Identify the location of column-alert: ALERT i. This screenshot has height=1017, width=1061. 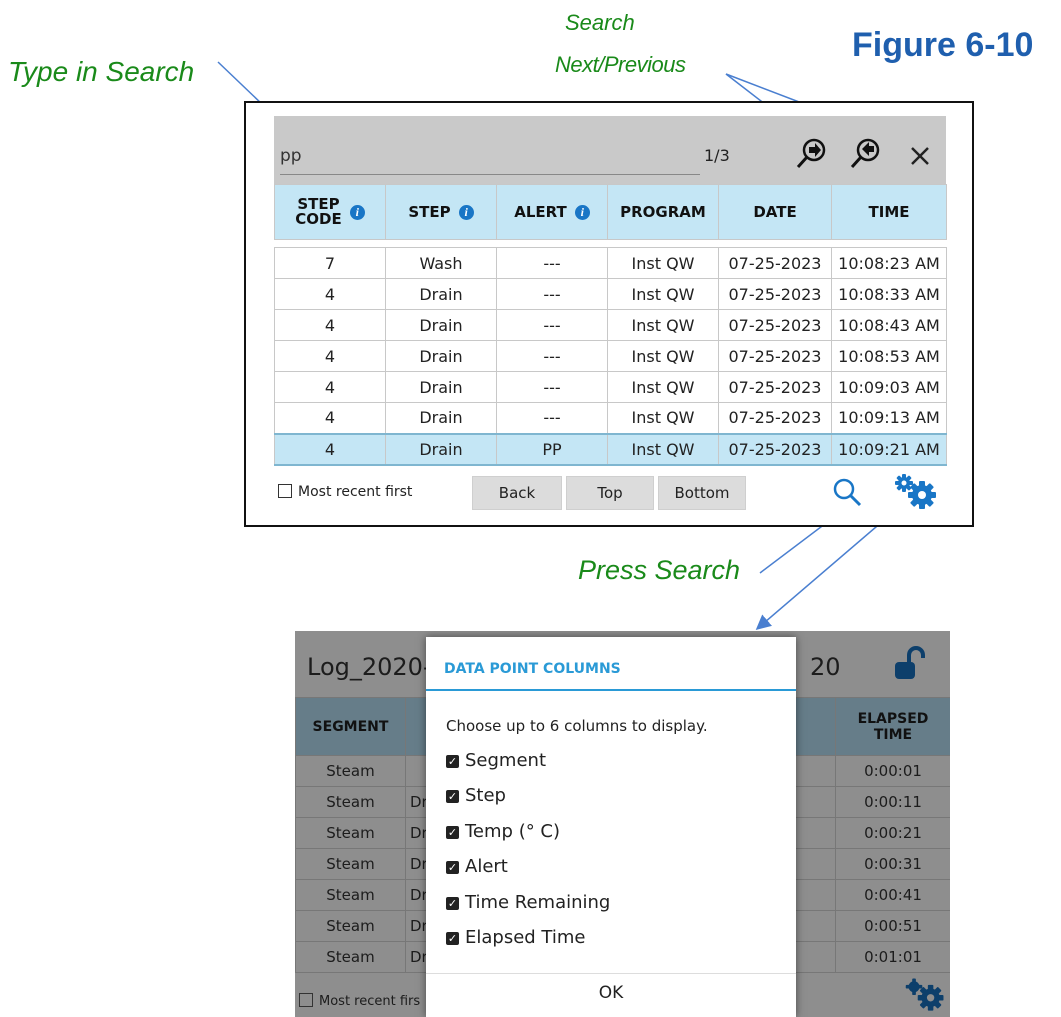
(552, 212).